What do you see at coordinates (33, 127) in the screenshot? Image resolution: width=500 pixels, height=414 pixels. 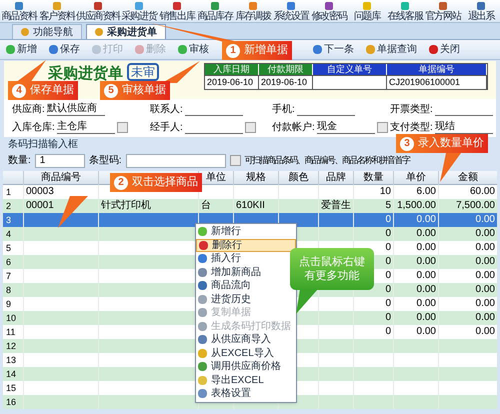 I see `field-label: 入库仓库:` at bounding box center [33, 127].